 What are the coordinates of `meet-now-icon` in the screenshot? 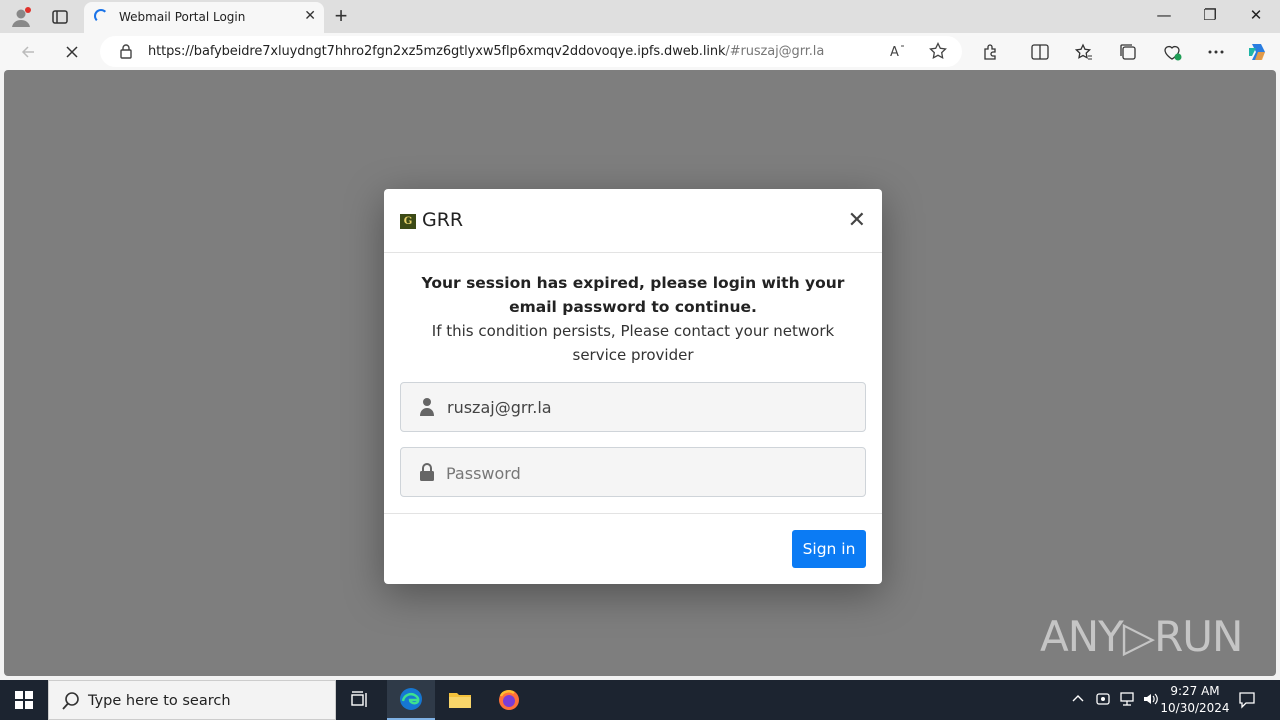 It's located at (1103, 701).